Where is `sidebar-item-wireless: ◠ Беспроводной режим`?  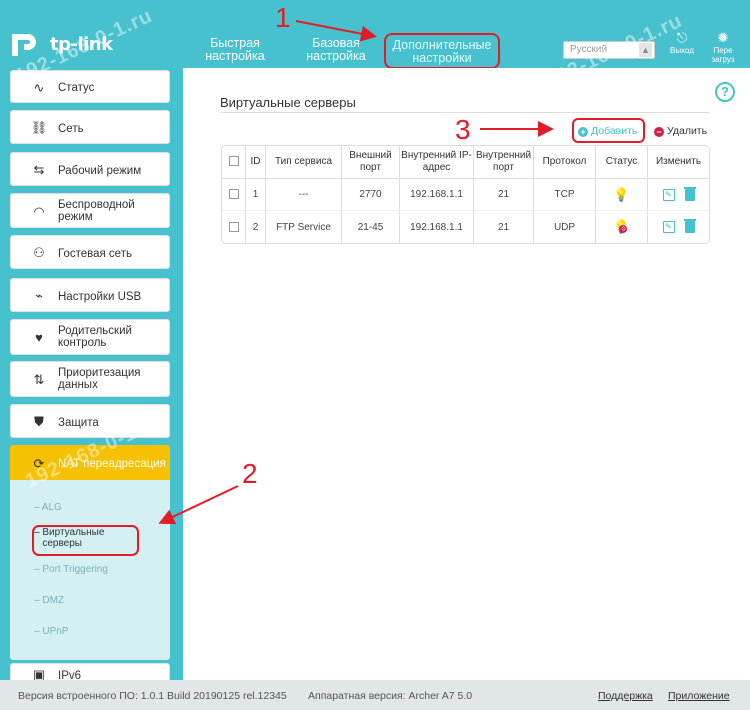 sidebar-item-wireless: ◠ Беспроводной режим is located at coordinates (90, 210).